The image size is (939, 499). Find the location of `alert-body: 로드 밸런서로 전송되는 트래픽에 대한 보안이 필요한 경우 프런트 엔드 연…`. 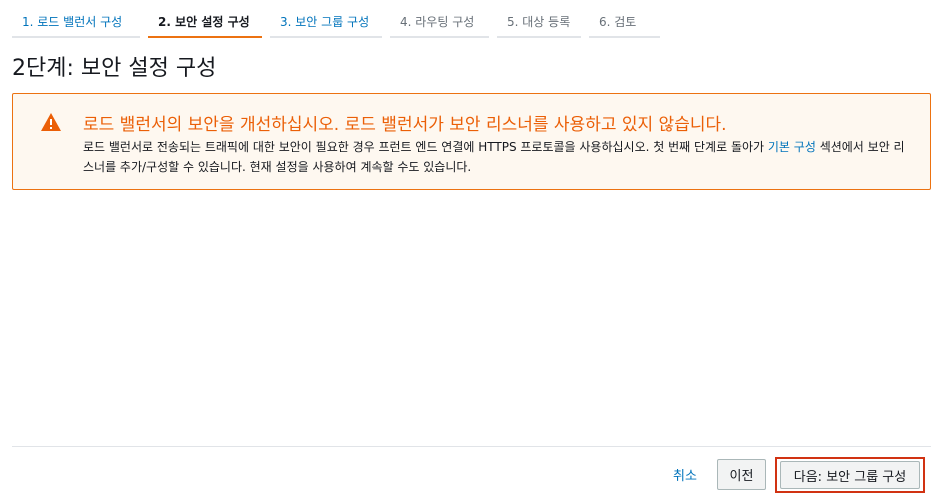

alert-body: 로드 밸런서로 전송되는 트래픽에 대한 보안이 필요한 경우 프런트 엔드 연… is located at coordinates (498, 157).